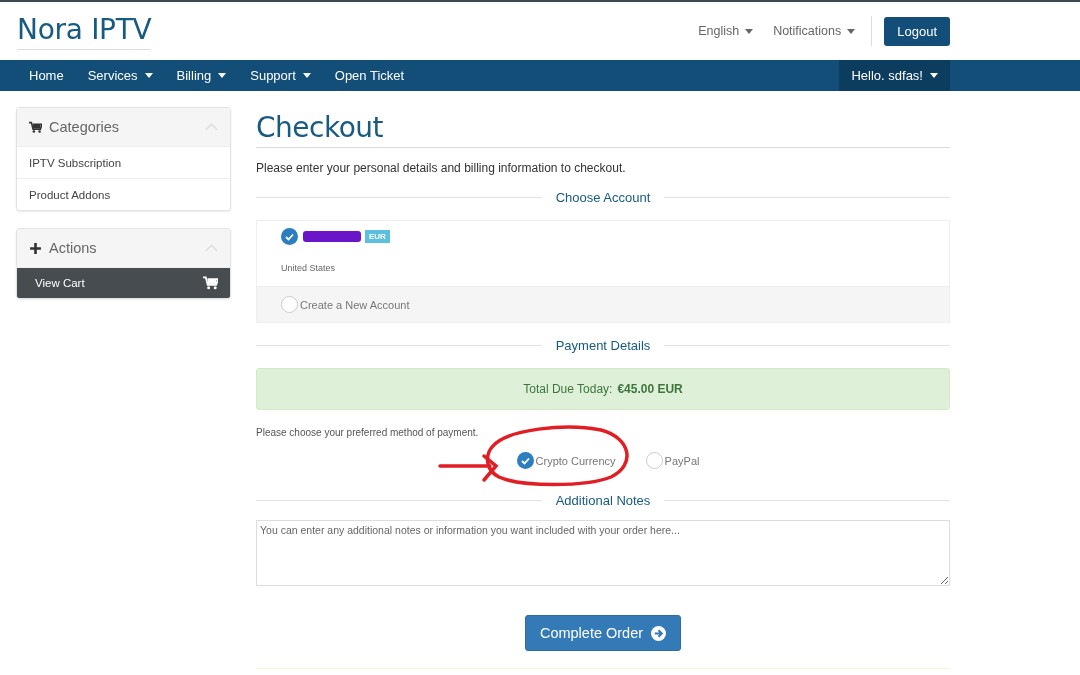 This screenshot has width=1080, height=675. Describe the element at coordinates (73, 248) in the screenshot. I see `panel-title: Actions` at that location.